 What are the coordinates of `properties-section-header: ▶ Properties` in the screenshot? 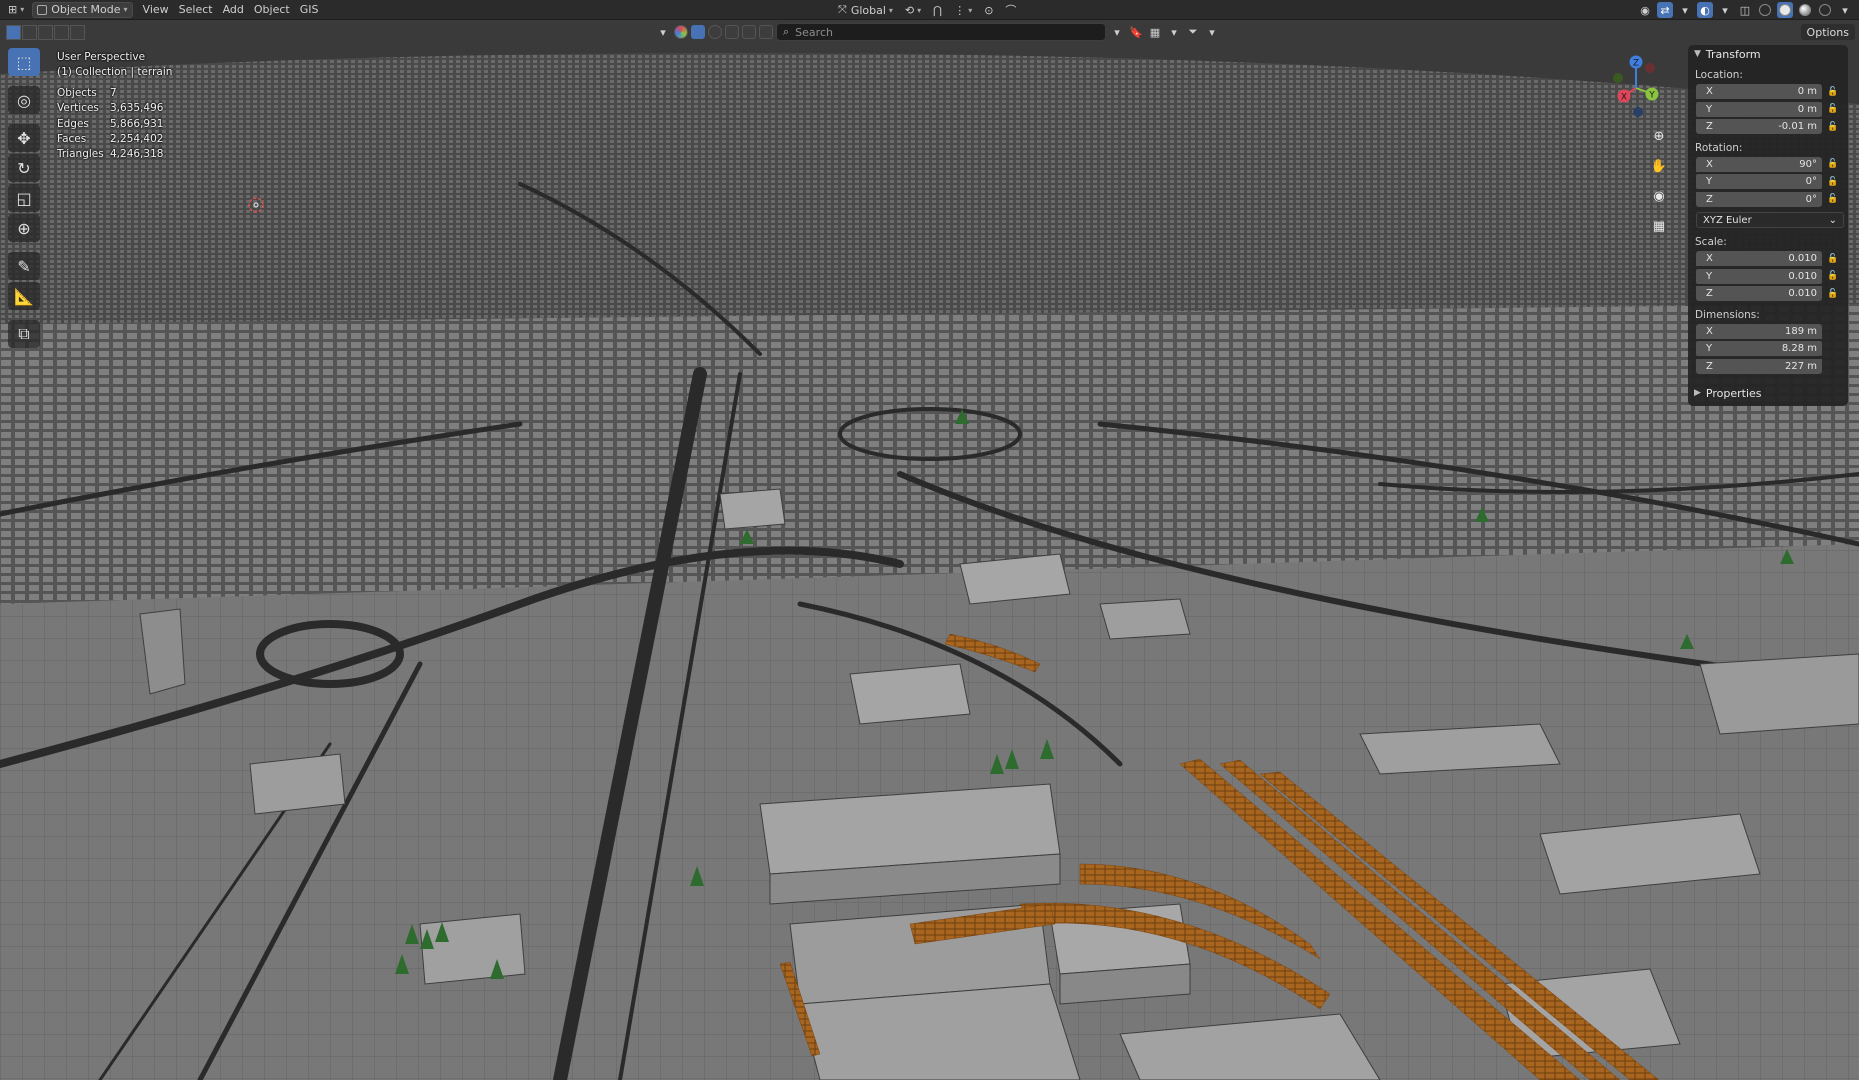 It's located at (1768, 393).